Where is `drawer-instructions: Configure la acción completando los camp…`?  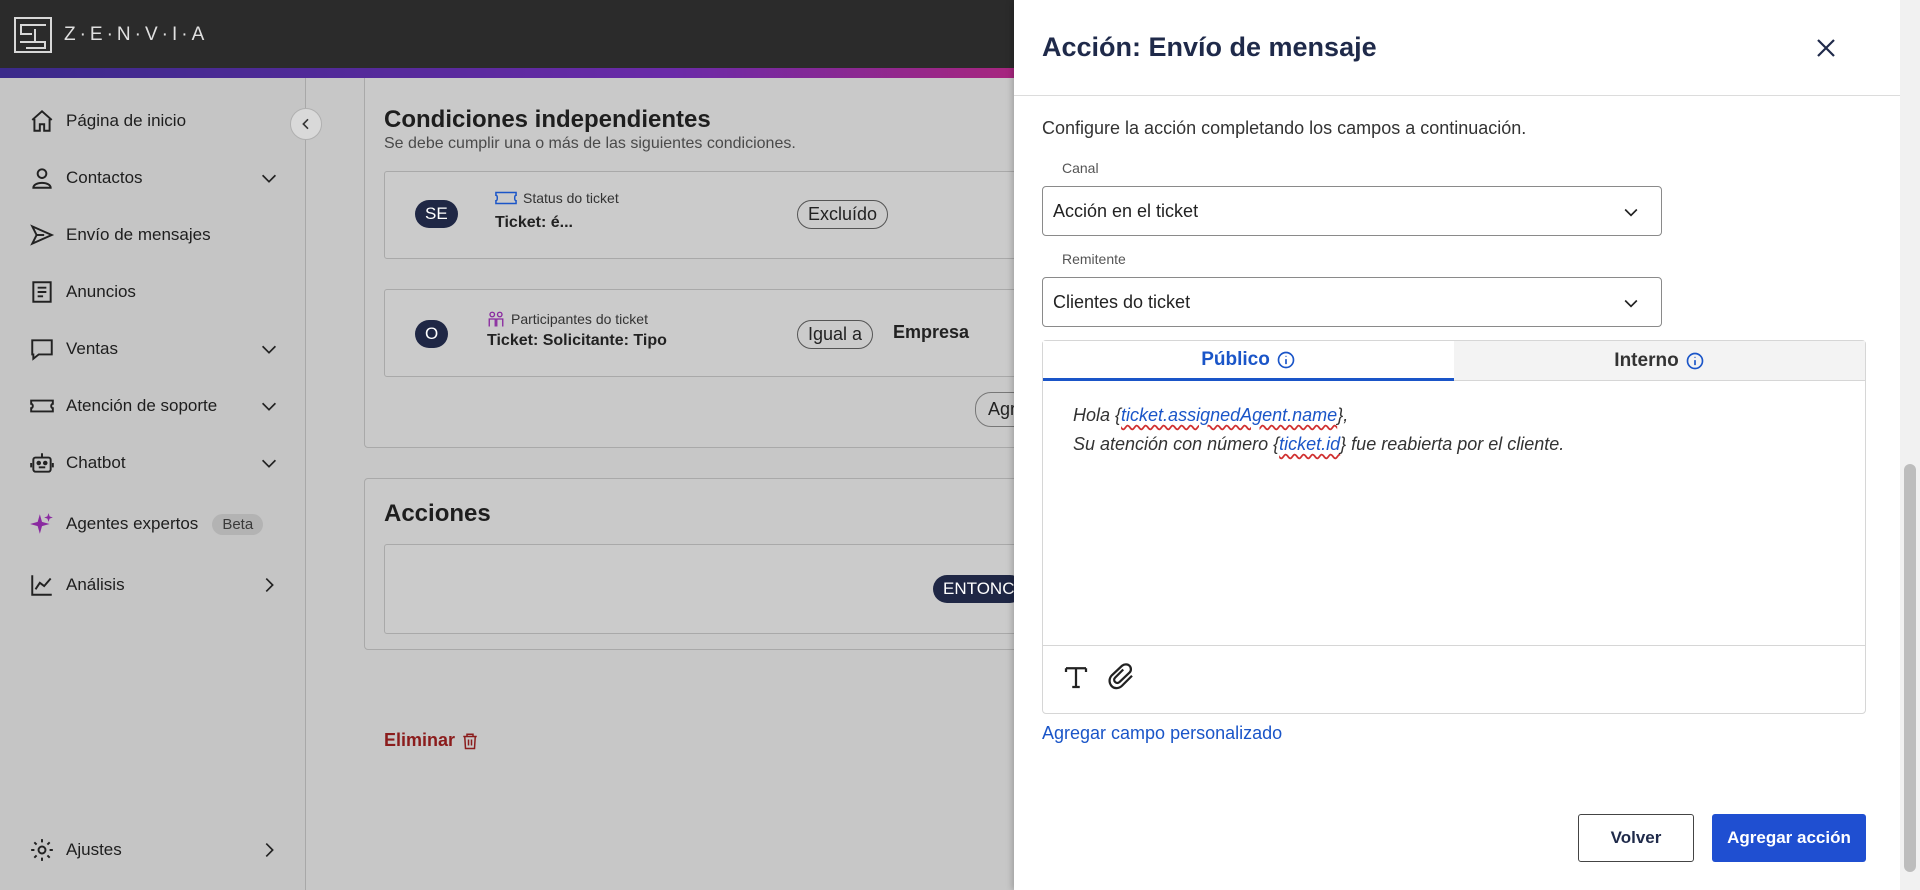
drawer-instructions: Configure la acción completando los camp… is located at coordinates (1284, 128).